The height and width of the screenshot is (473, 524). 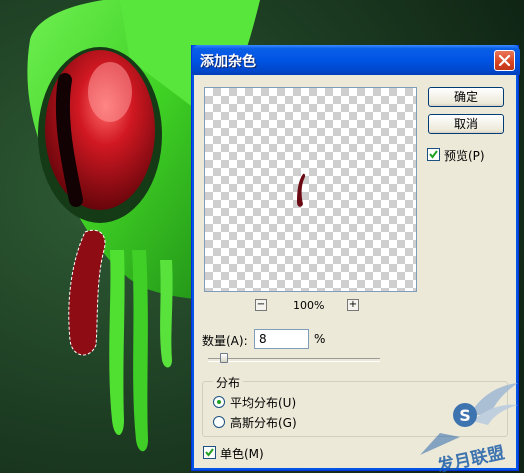 I want to click on site-watermark-logo: S 发月联盟, so click(x=469, y=428).